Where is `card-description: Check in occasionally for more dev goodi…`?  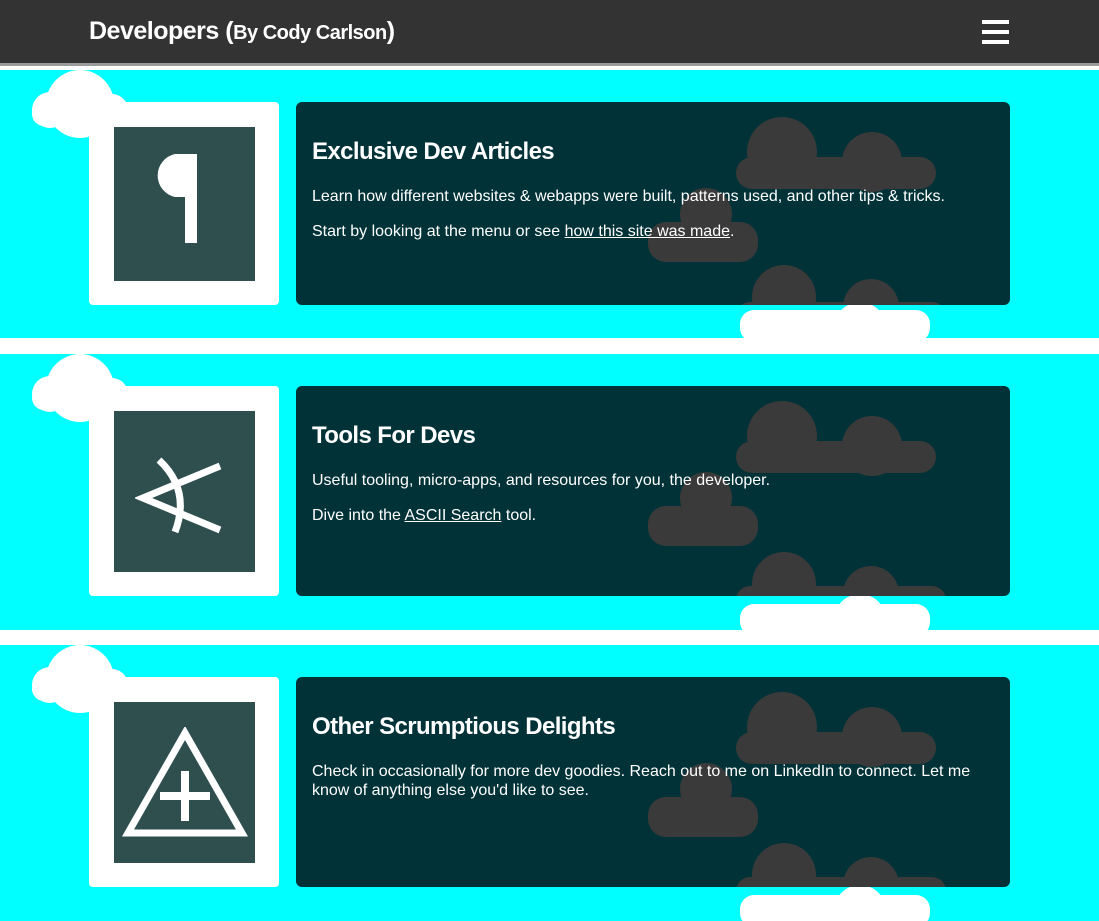
card-description: Check in occasionally for more dev goodi… is located at coordinates (641, 781).